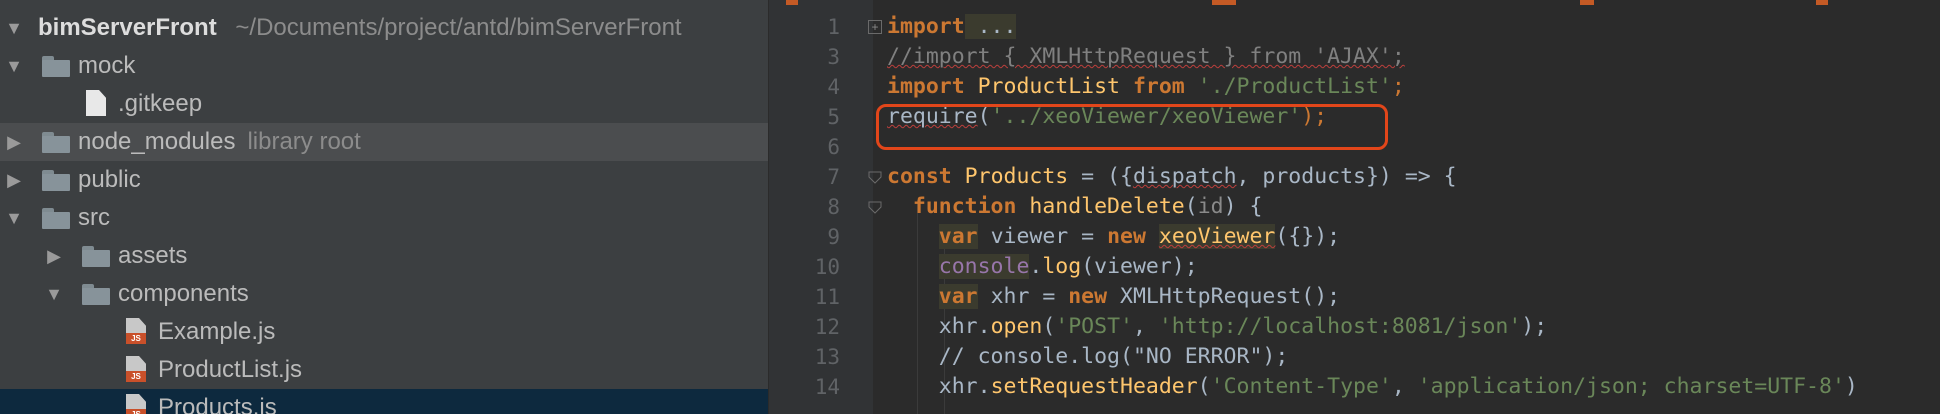 This screenshot has height=414, width=1940. What do you see at coordinates (384, 401) in the screenshot?
I see `tree-item-products-js: JS Products.js` at bounding box center [384, 401].